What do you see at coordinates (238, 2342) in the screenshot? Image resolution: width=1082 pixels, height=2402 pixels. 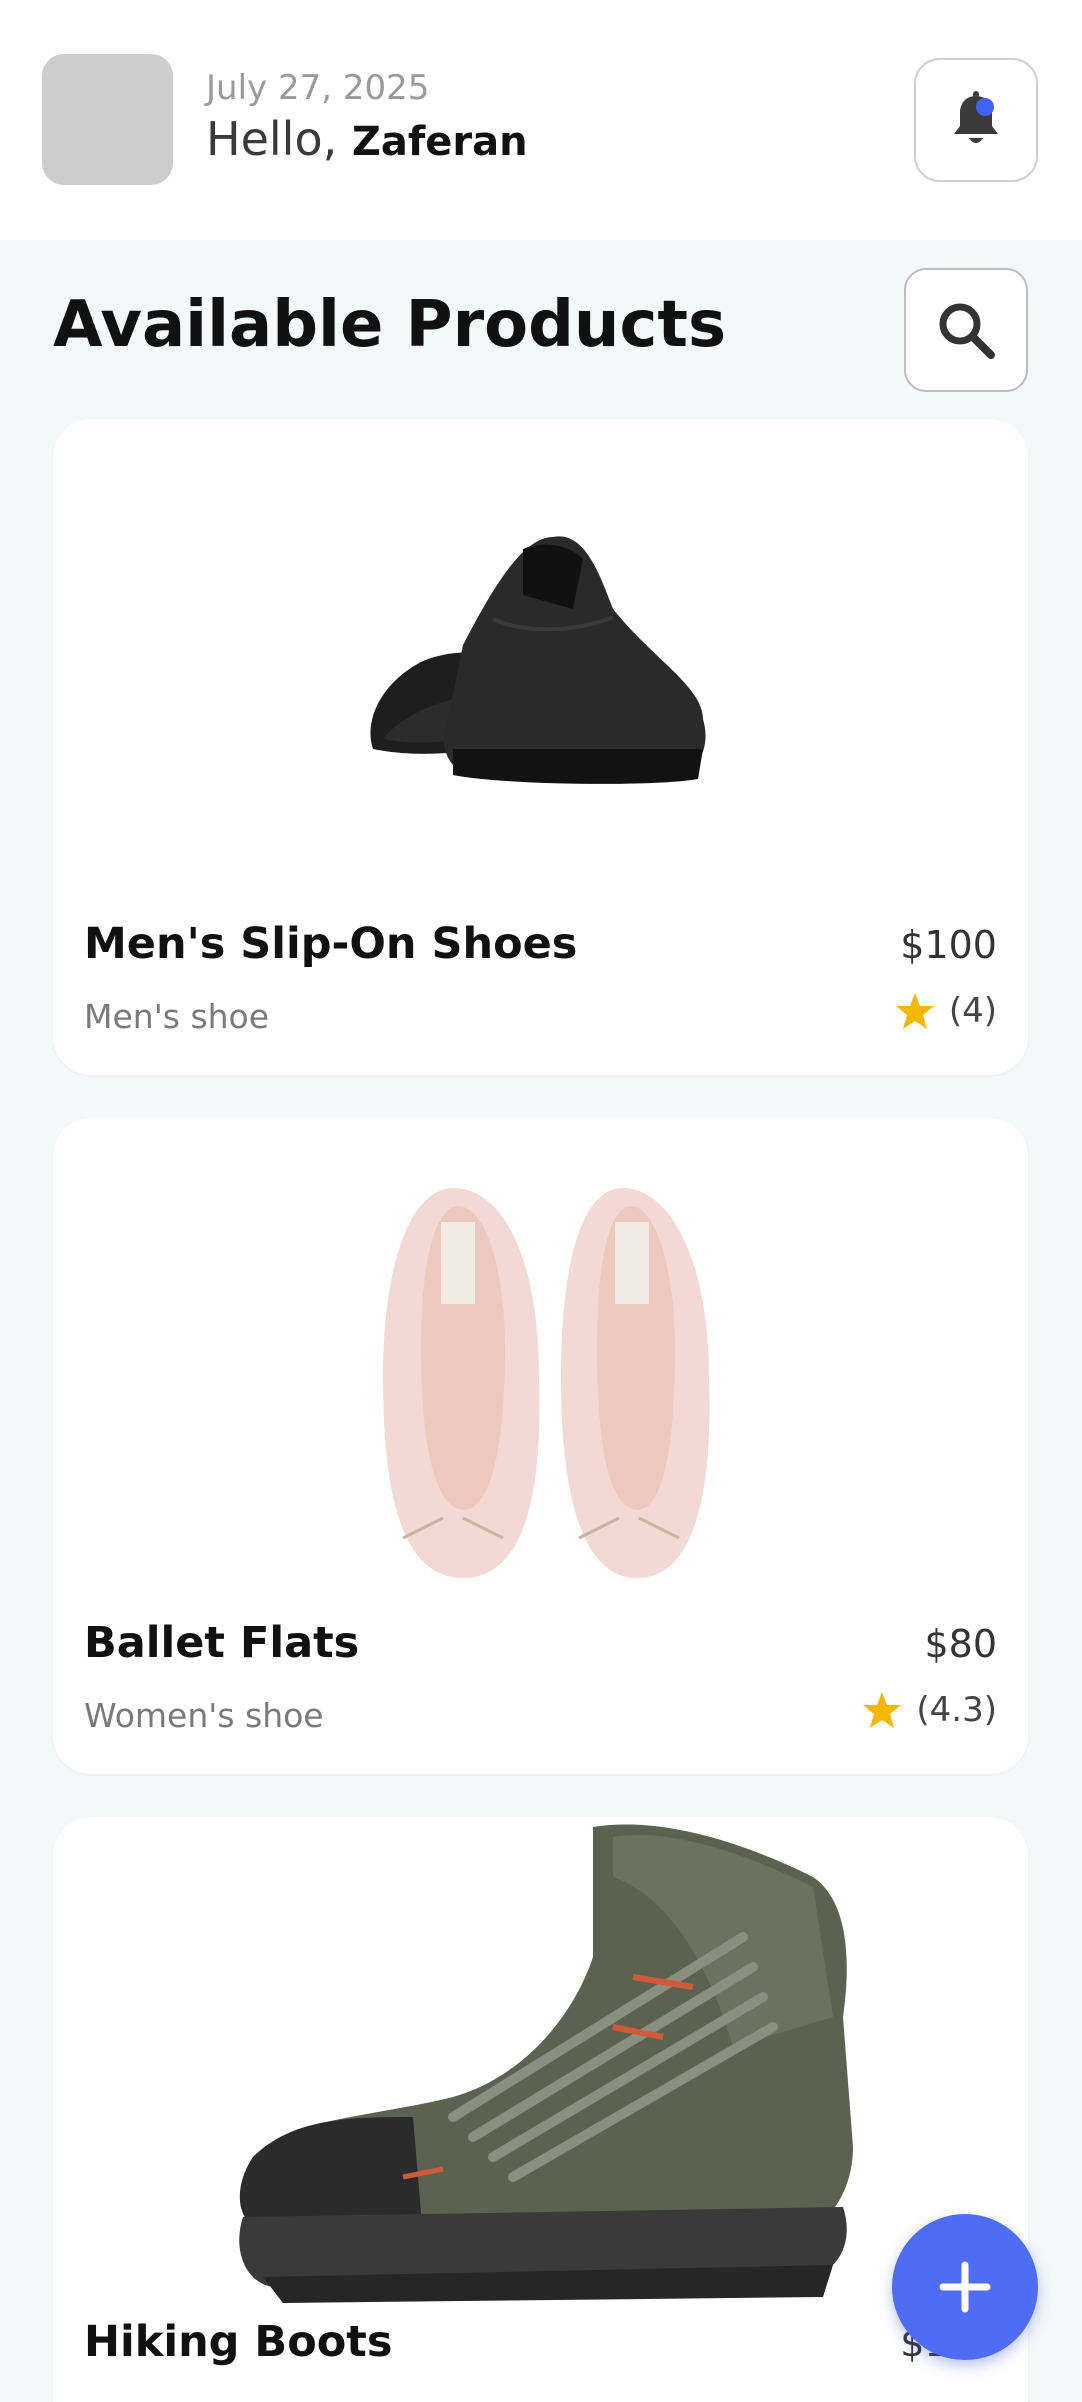 I see `product-name: Hiking Boots` at bounding box center [238, 2342].